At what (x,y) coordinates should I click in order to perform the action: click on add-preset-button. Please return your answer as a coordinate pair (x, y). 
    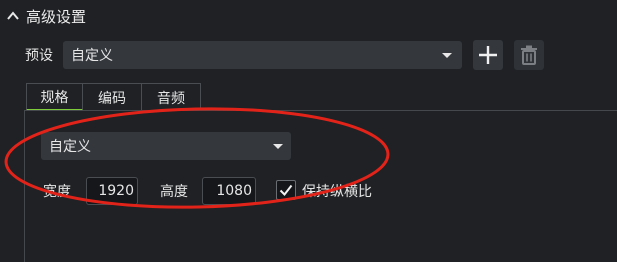
    Looking at the image, I should click on (488, 55).